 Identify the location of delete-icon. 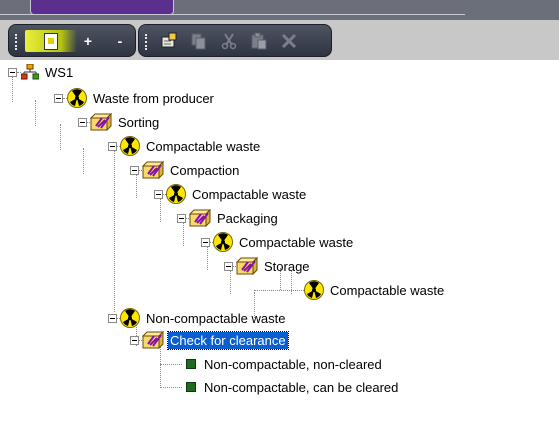
(289, 41).